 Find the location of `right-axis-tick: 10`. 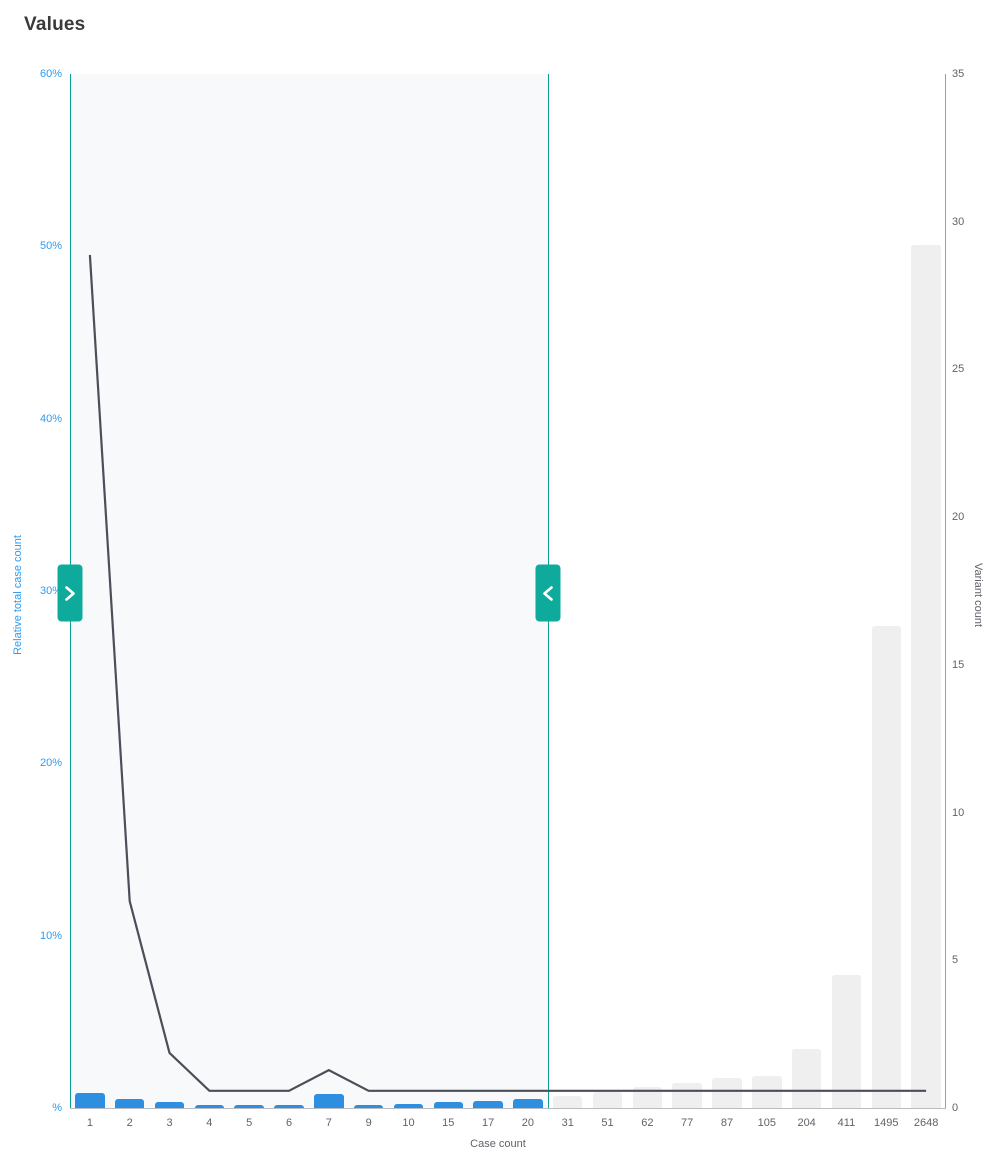

right-axis-tick: 10 is located at coordinates (958, 812).